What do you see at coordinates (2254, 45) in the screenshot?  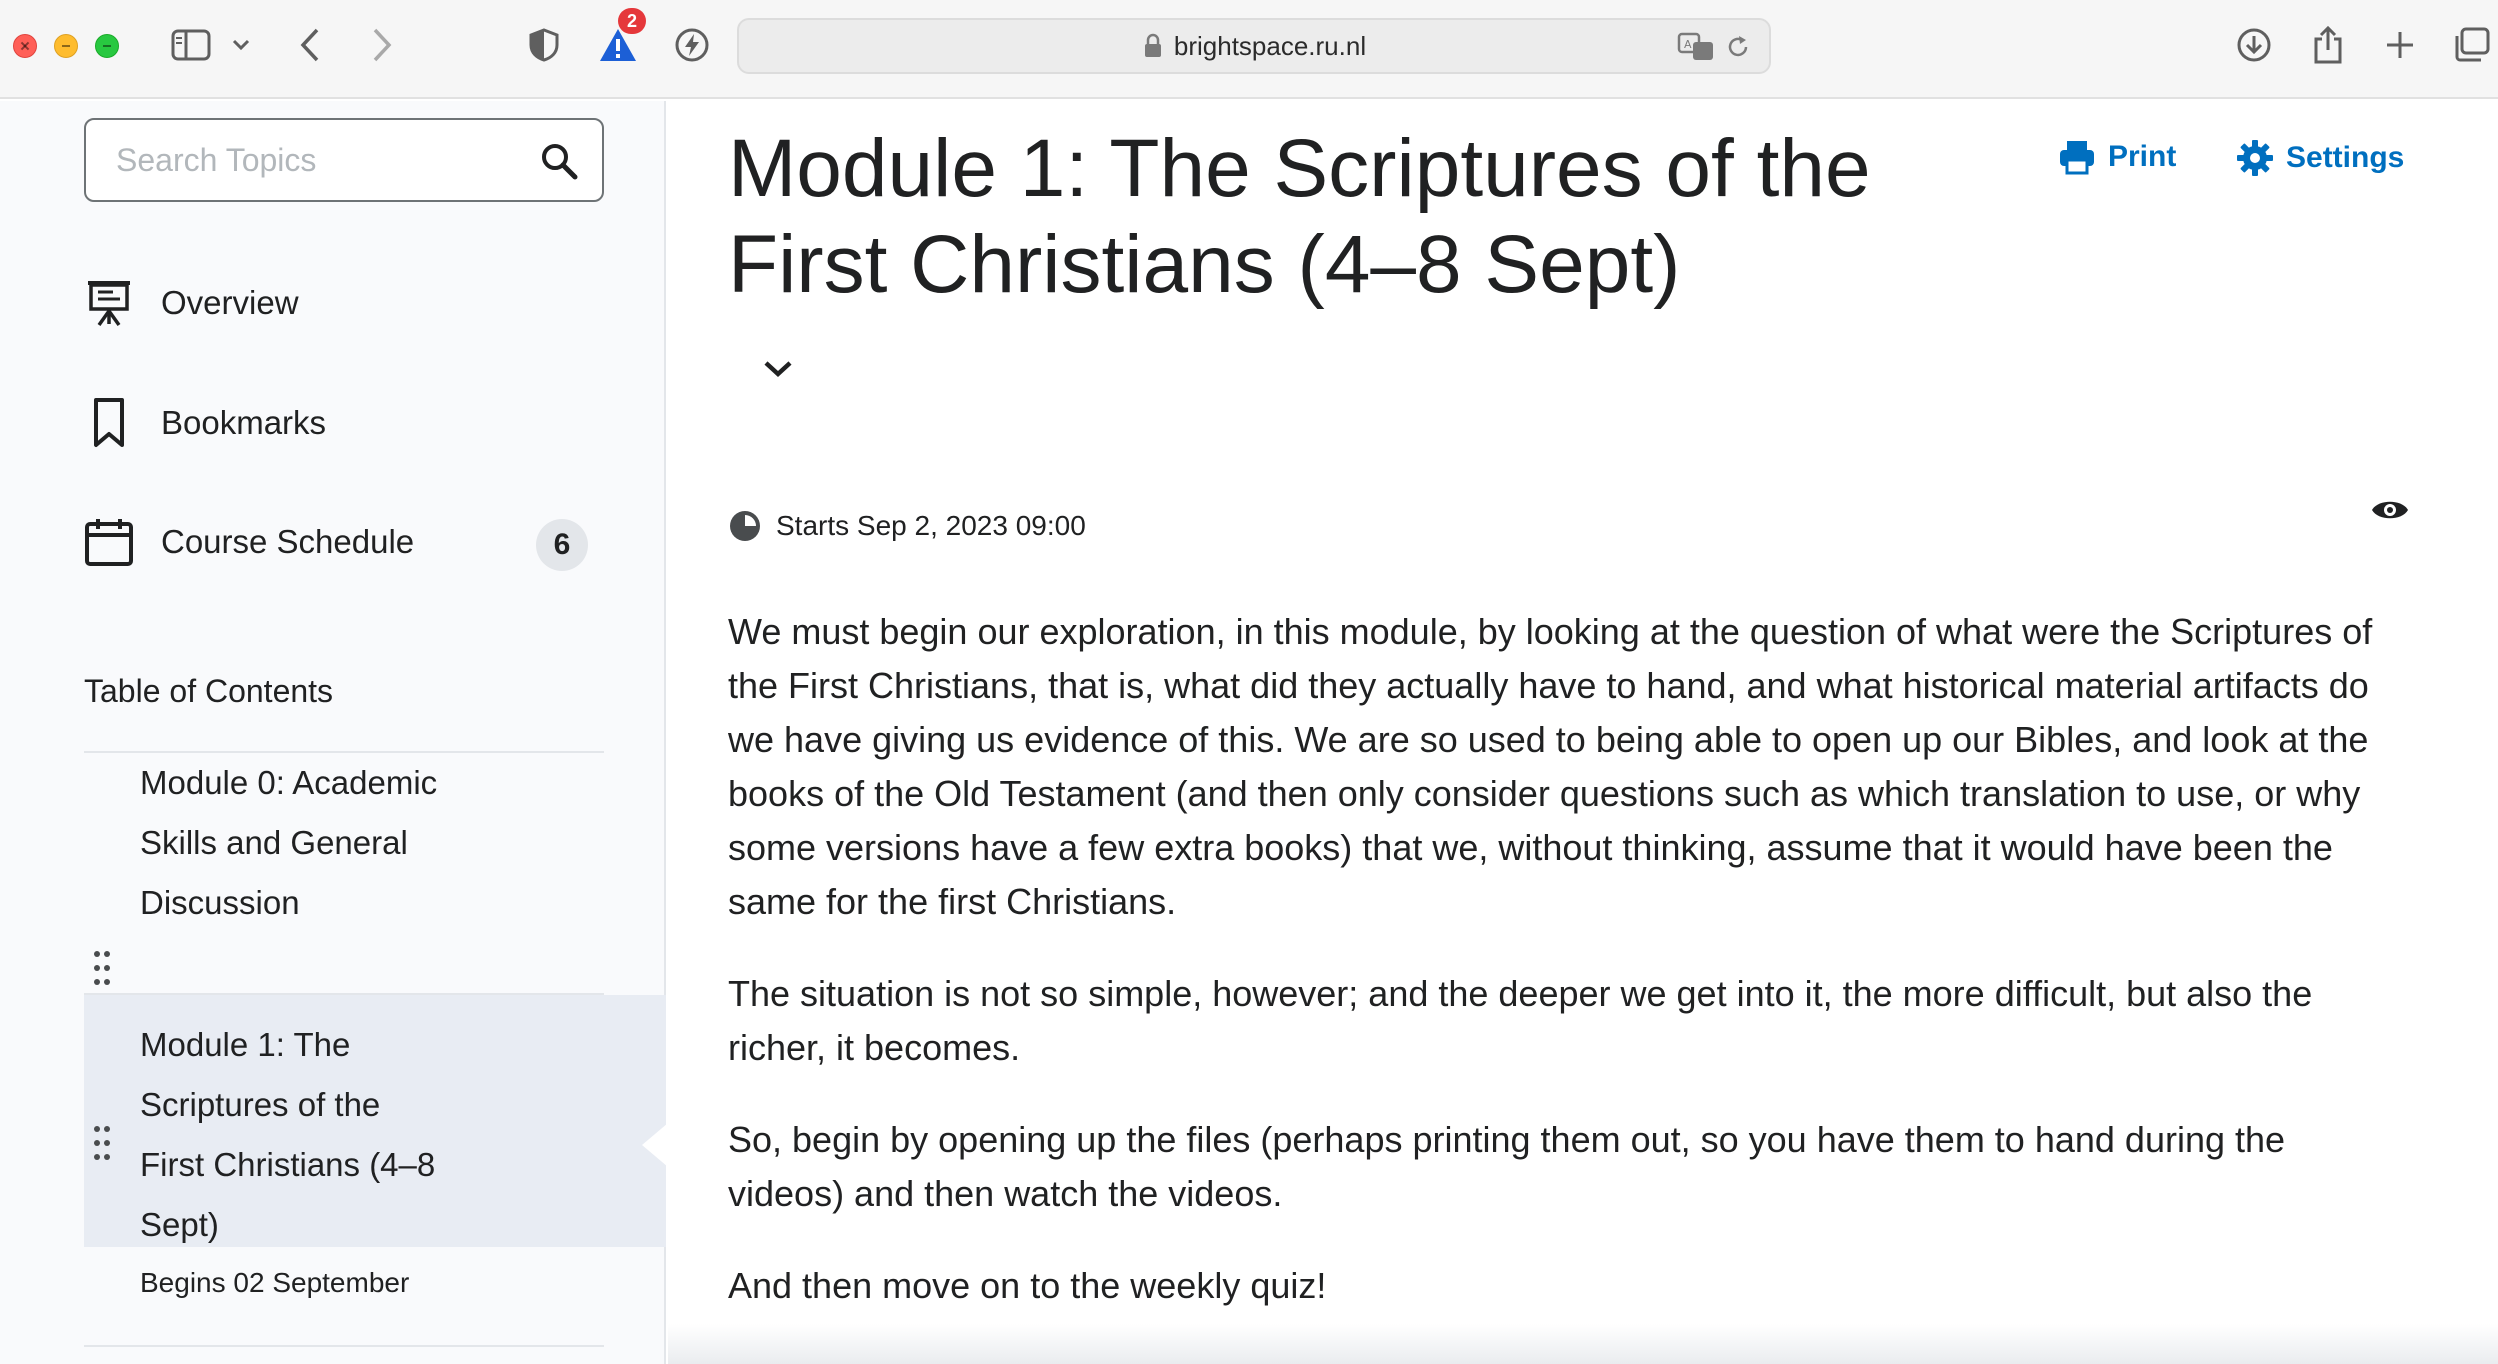 I see `download-icon` at bounding box center [2254, 45].